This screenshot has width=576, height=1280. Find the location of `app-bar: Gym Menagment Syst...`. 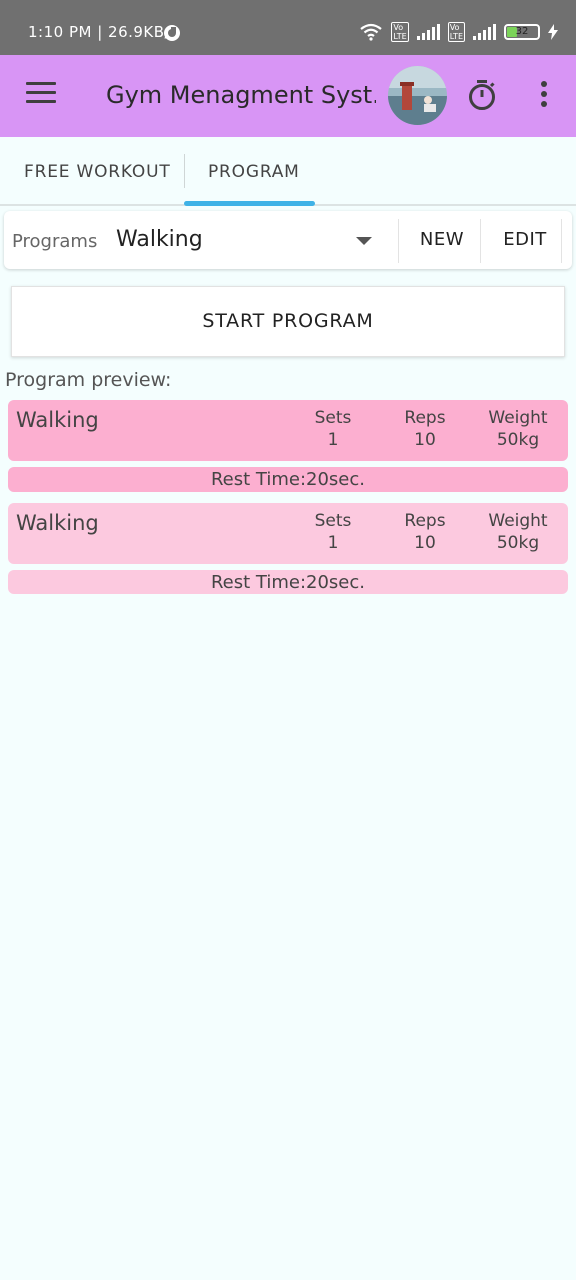

app-bar: Gym Menagment Syst... is located at coordinates (288, 96).